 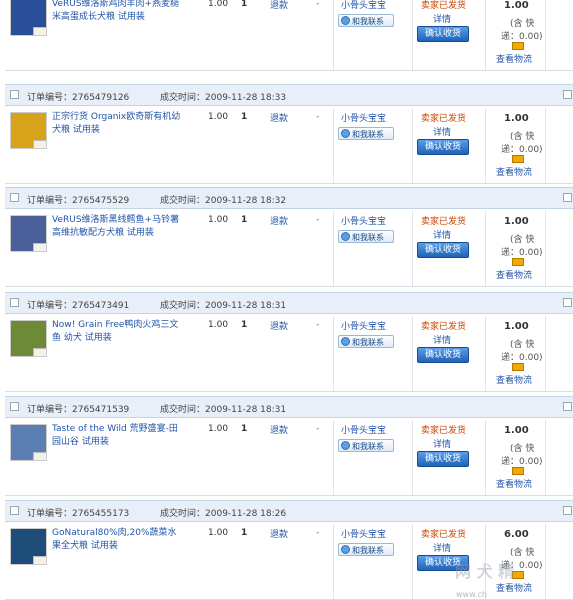 What do you see at coordinates (78, 96) in the screenshot?
I see `order-number: 订单编号：2765479126` at bounding box center [78, 96].